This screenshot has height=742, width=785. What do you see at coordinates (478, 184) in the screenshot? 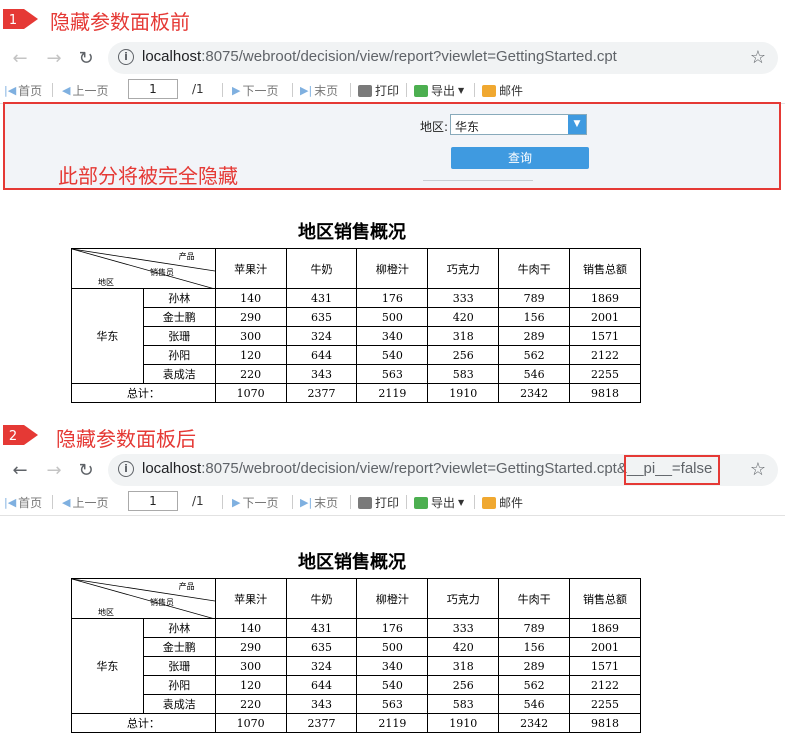
I see `collapse-panel-handle` at bounding box center [478, 184].